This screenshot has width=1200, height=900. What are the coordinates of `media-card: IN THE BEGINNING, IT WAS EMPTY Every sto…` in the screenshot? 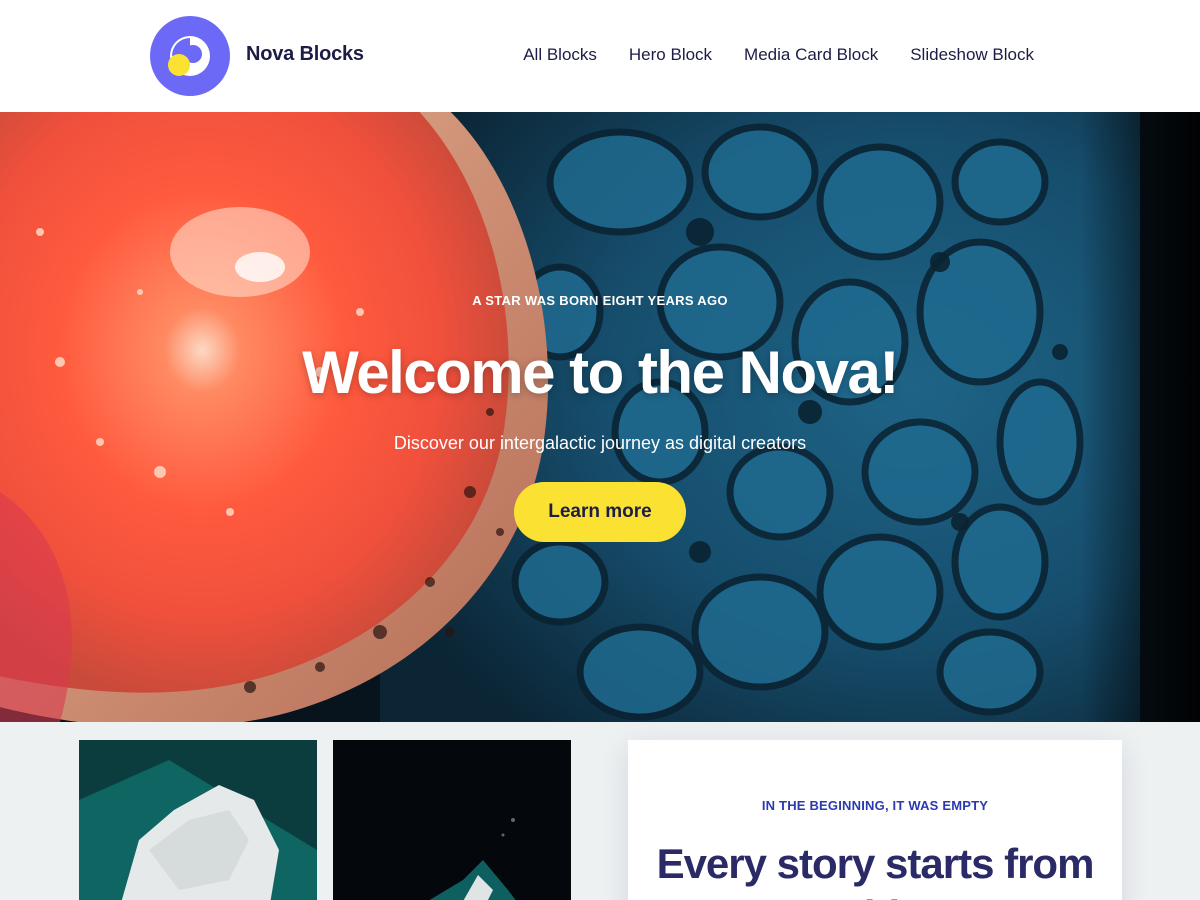 It's located at (875, 820).